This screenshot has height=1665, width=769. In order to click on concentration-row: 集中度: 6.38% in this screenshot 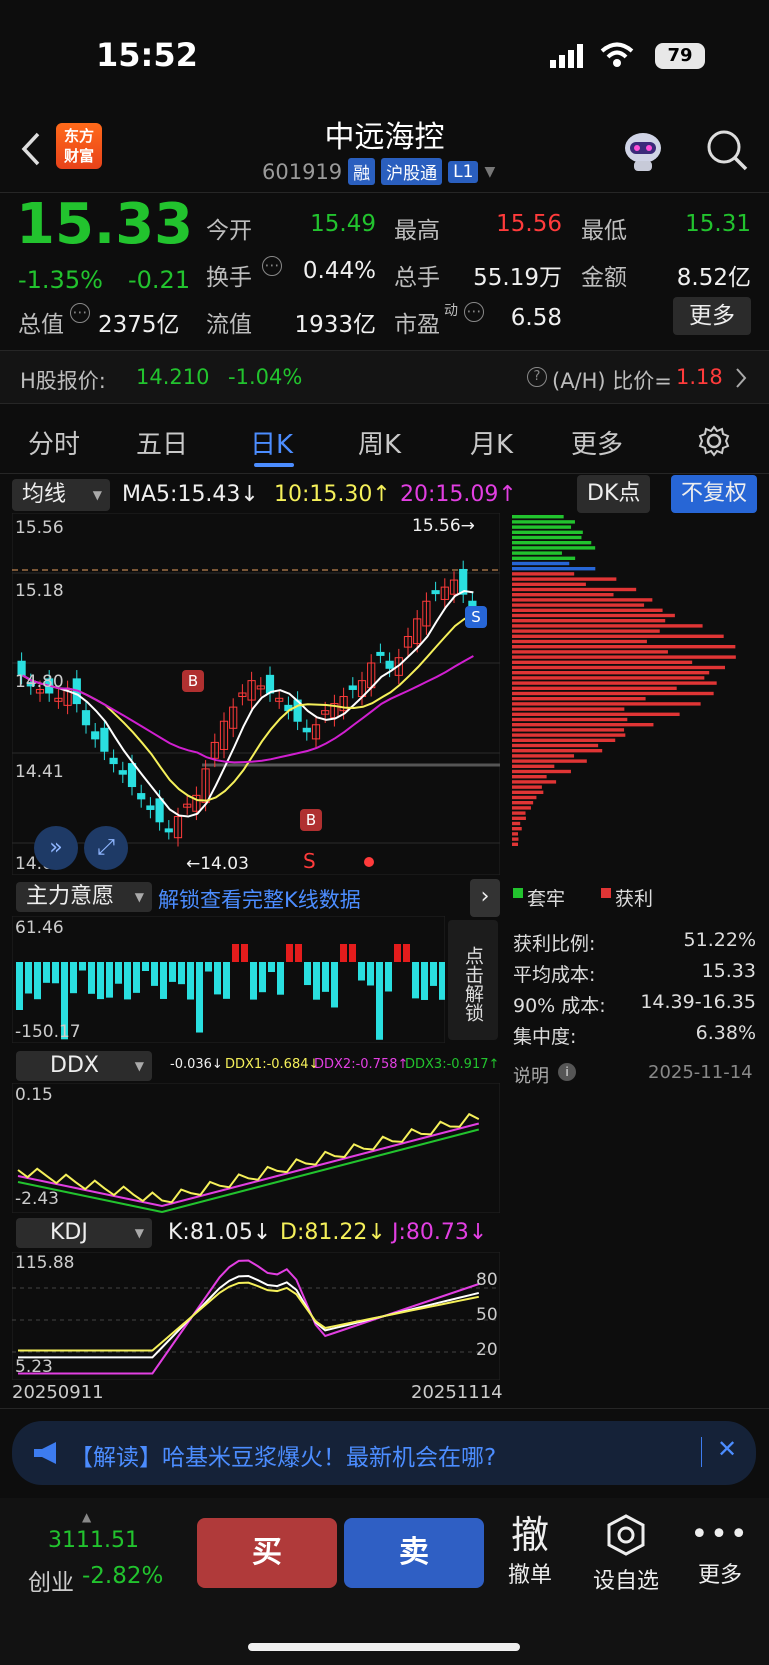, I will do `click(634, 1035)`.